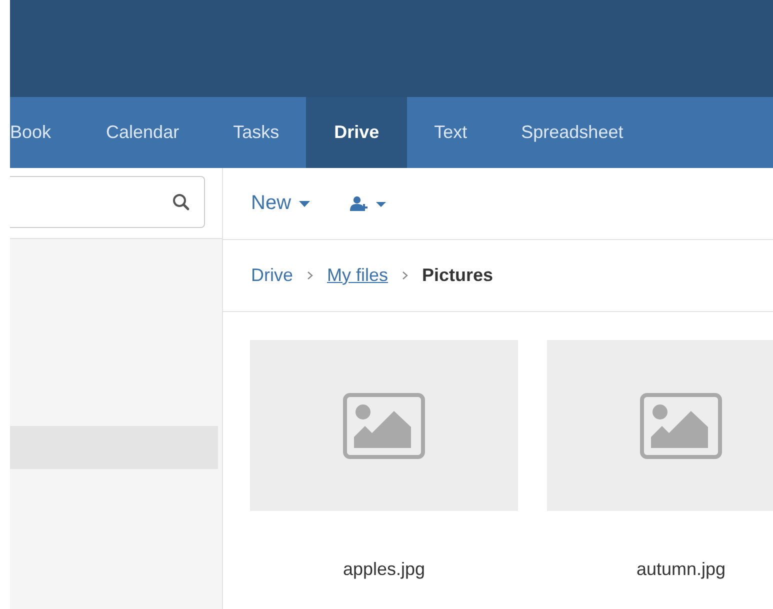  Describe the element at coordinates (450, 132) in the screenshot. I see `nav-tab: Text` at that location.